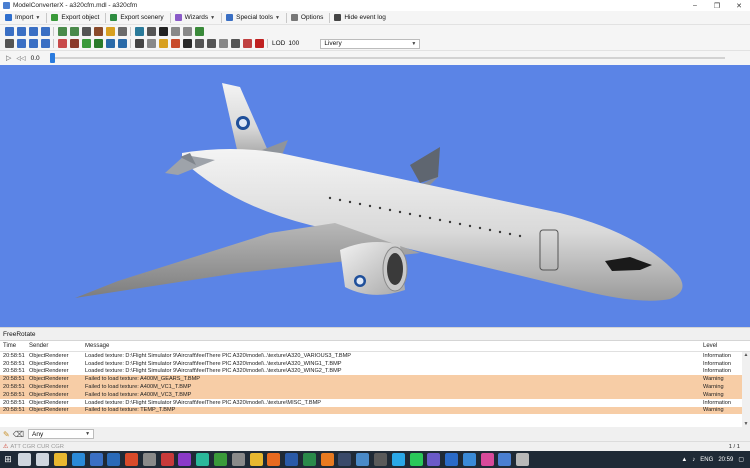 The height and width of the screenshot is (468, 750). I want to click on scenery-icon, so click(86, 43).